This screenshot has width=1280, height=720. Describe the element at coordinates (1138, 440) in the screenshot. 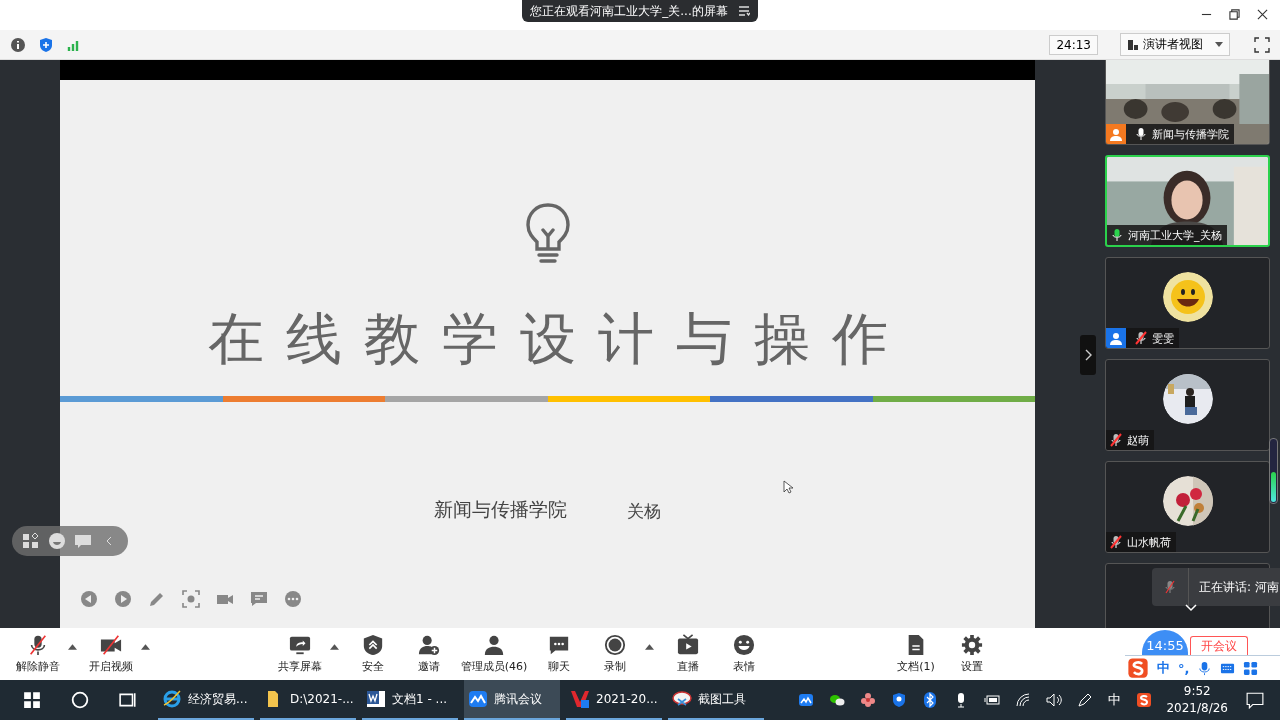

I see `participant-name: 赵萌` at that location.